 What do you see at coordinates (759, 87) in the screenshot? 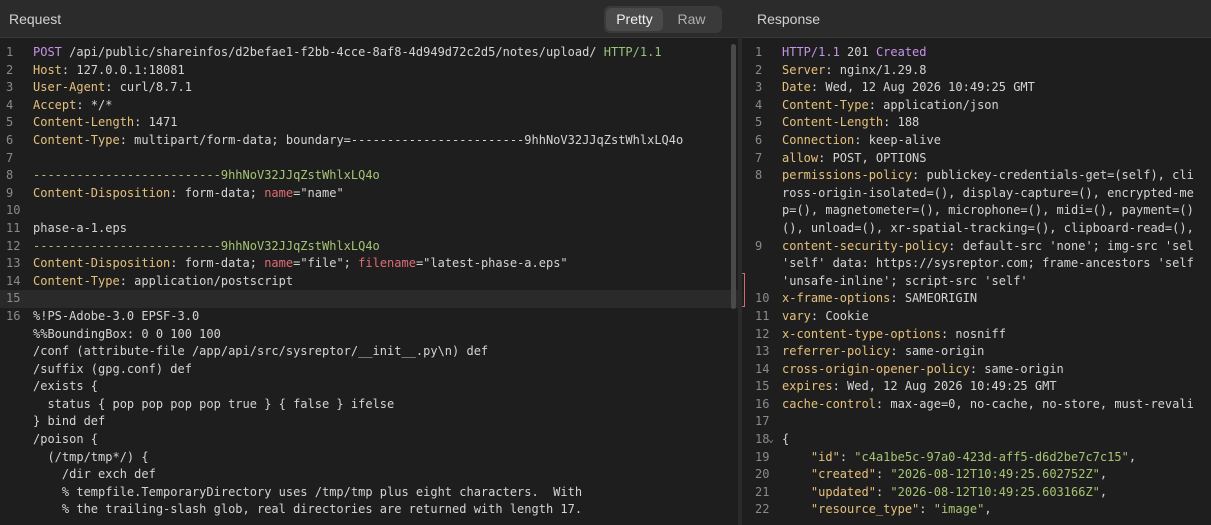
I see `line-number: 3` at bounding box center [759, 87].